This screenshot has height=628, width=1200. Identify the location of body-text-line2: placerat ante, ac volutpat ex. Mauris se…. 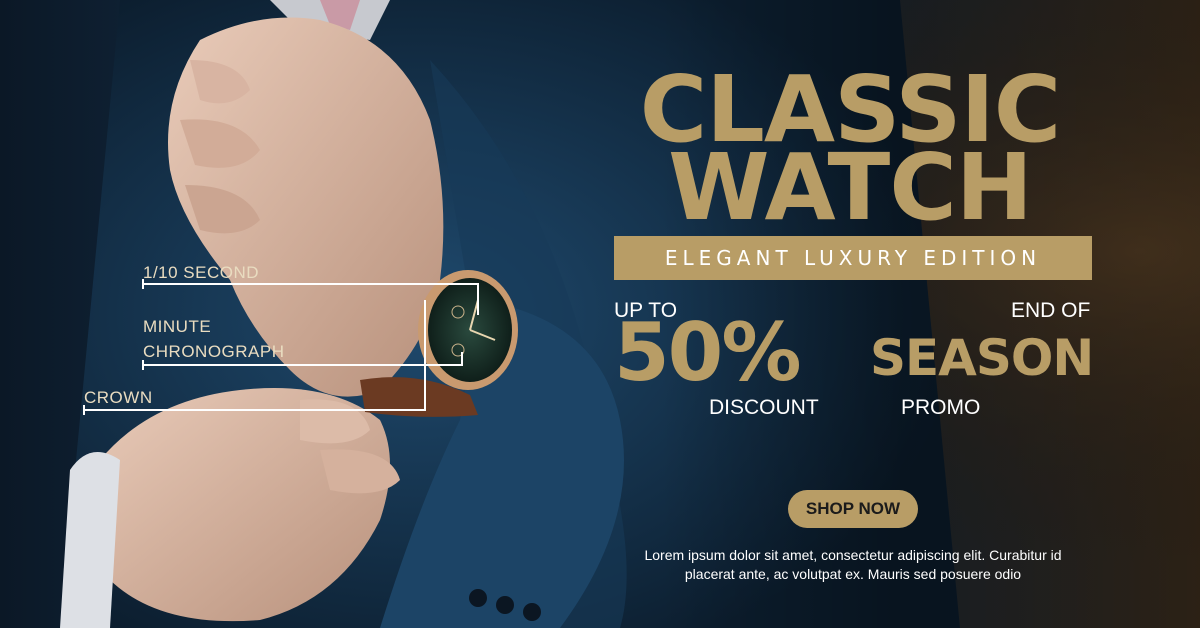
(853, 574).